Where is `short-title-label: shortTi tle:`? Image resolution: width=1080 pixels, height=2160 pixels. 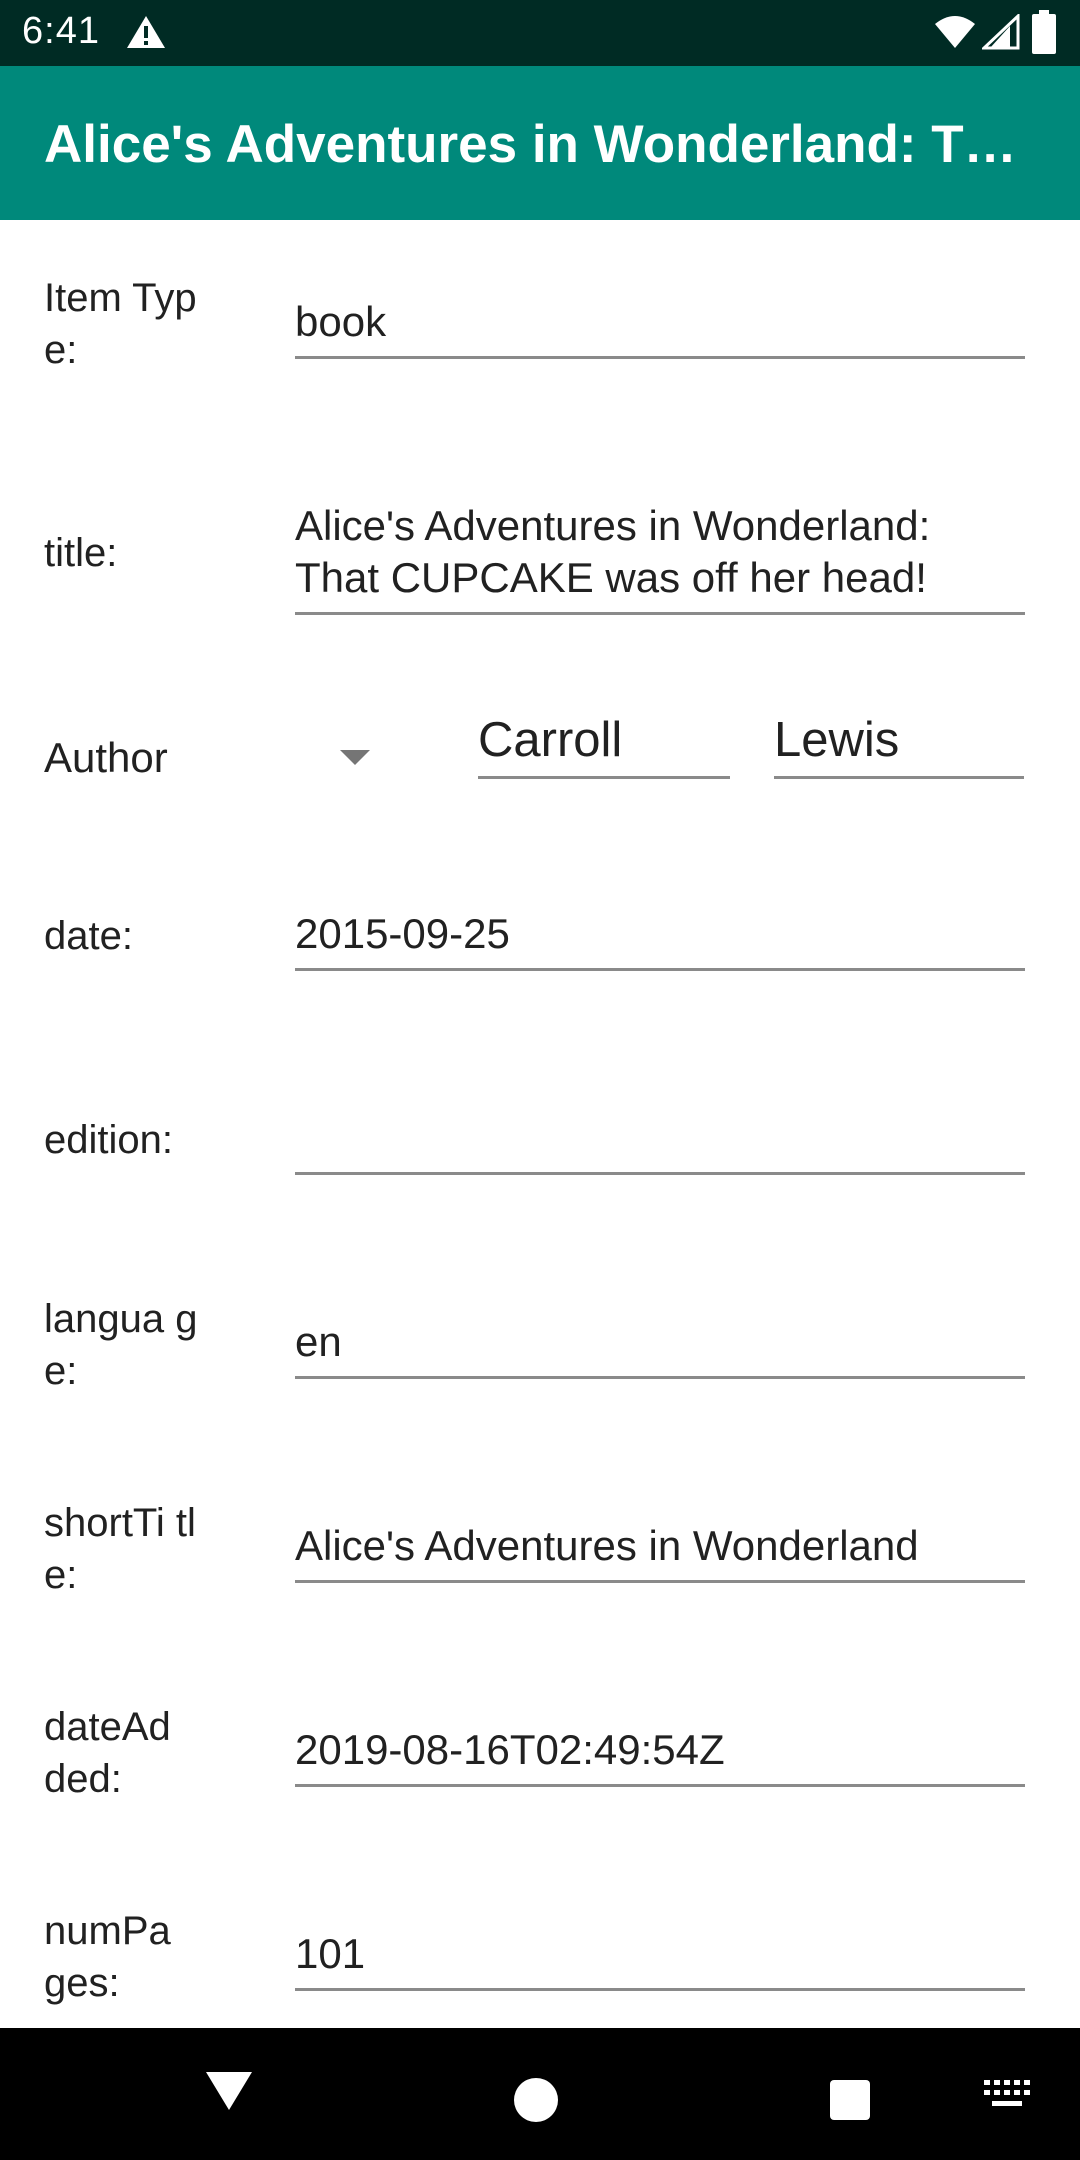
short-title-label: shortTi tle: is located at coordinates (120, 1549).